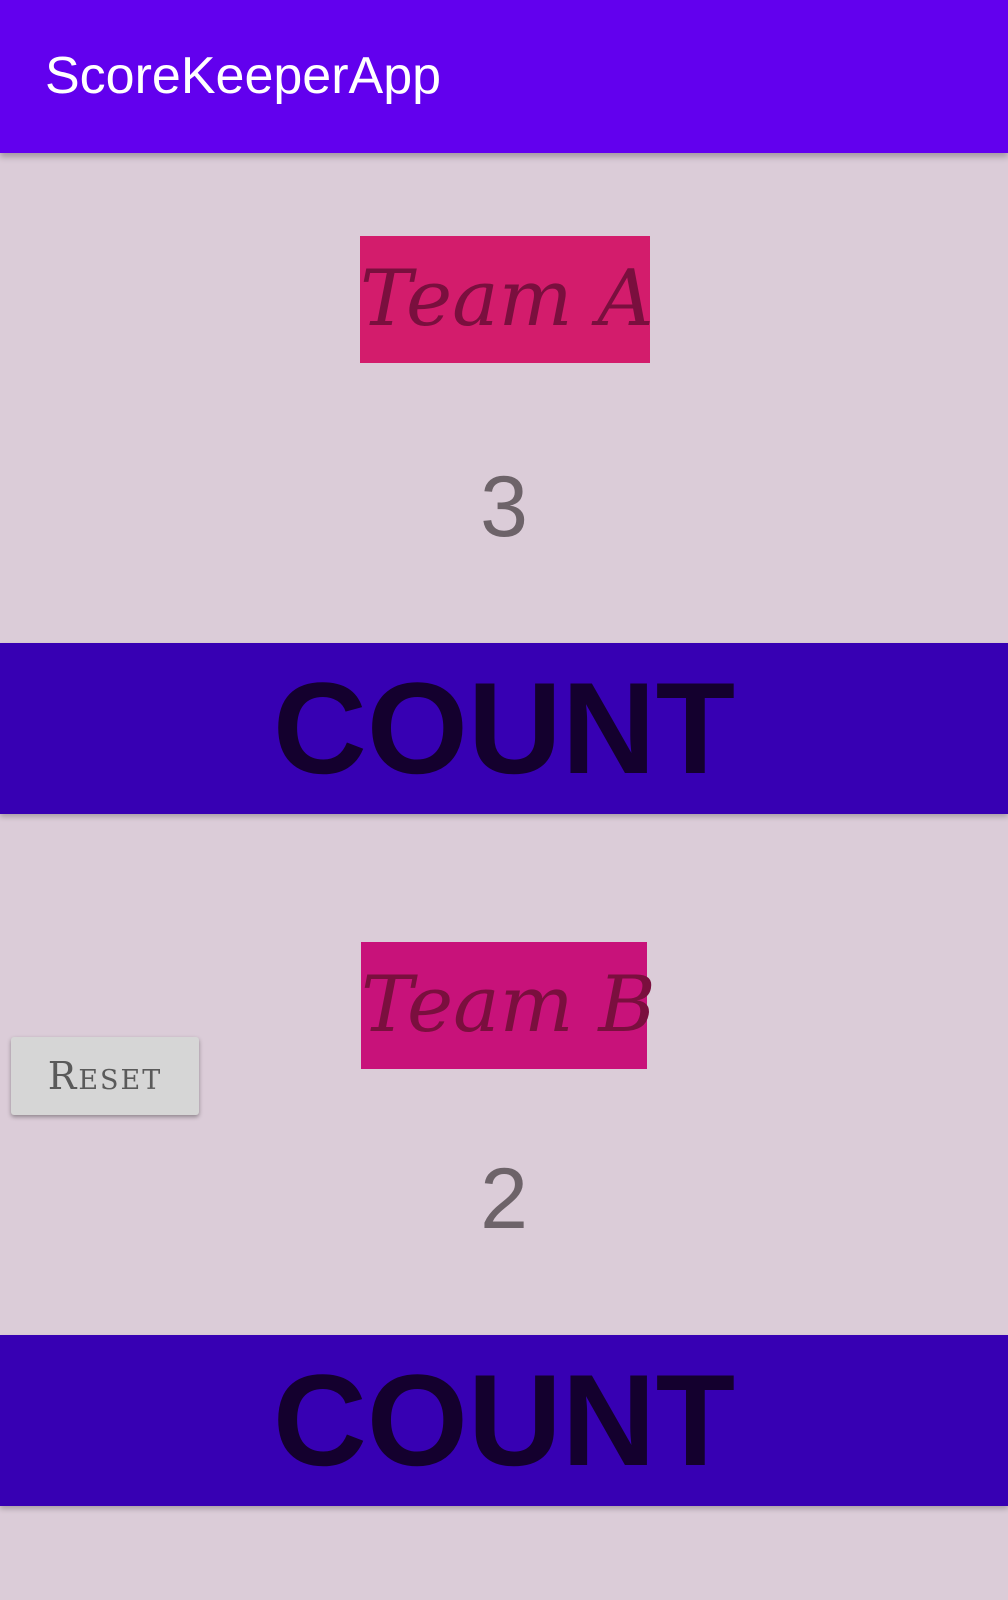 This screenshot has width=1008, height=1600. I want to click on reset-button: Reset, so click(105, 1076).